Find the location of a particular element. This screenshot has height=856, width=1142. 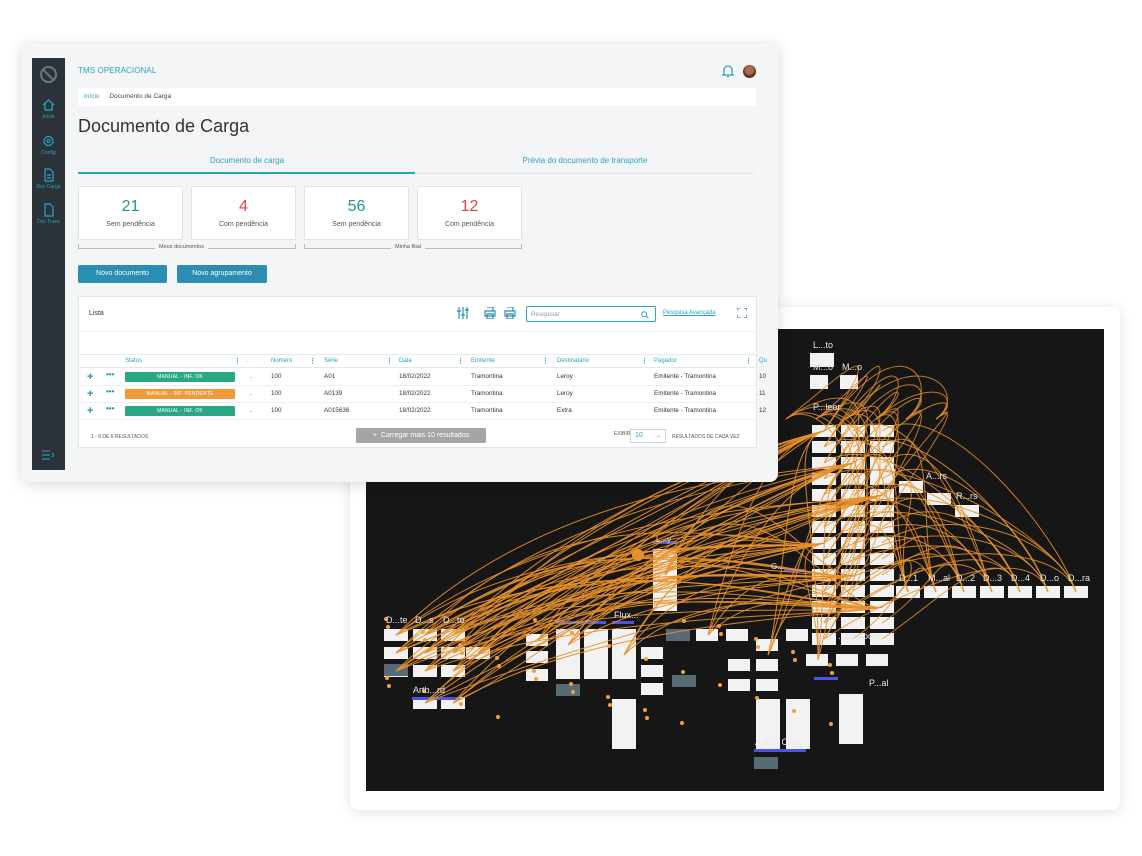

tab-documento-de-carga: Documento de carga is located at coordinates (247, 160).